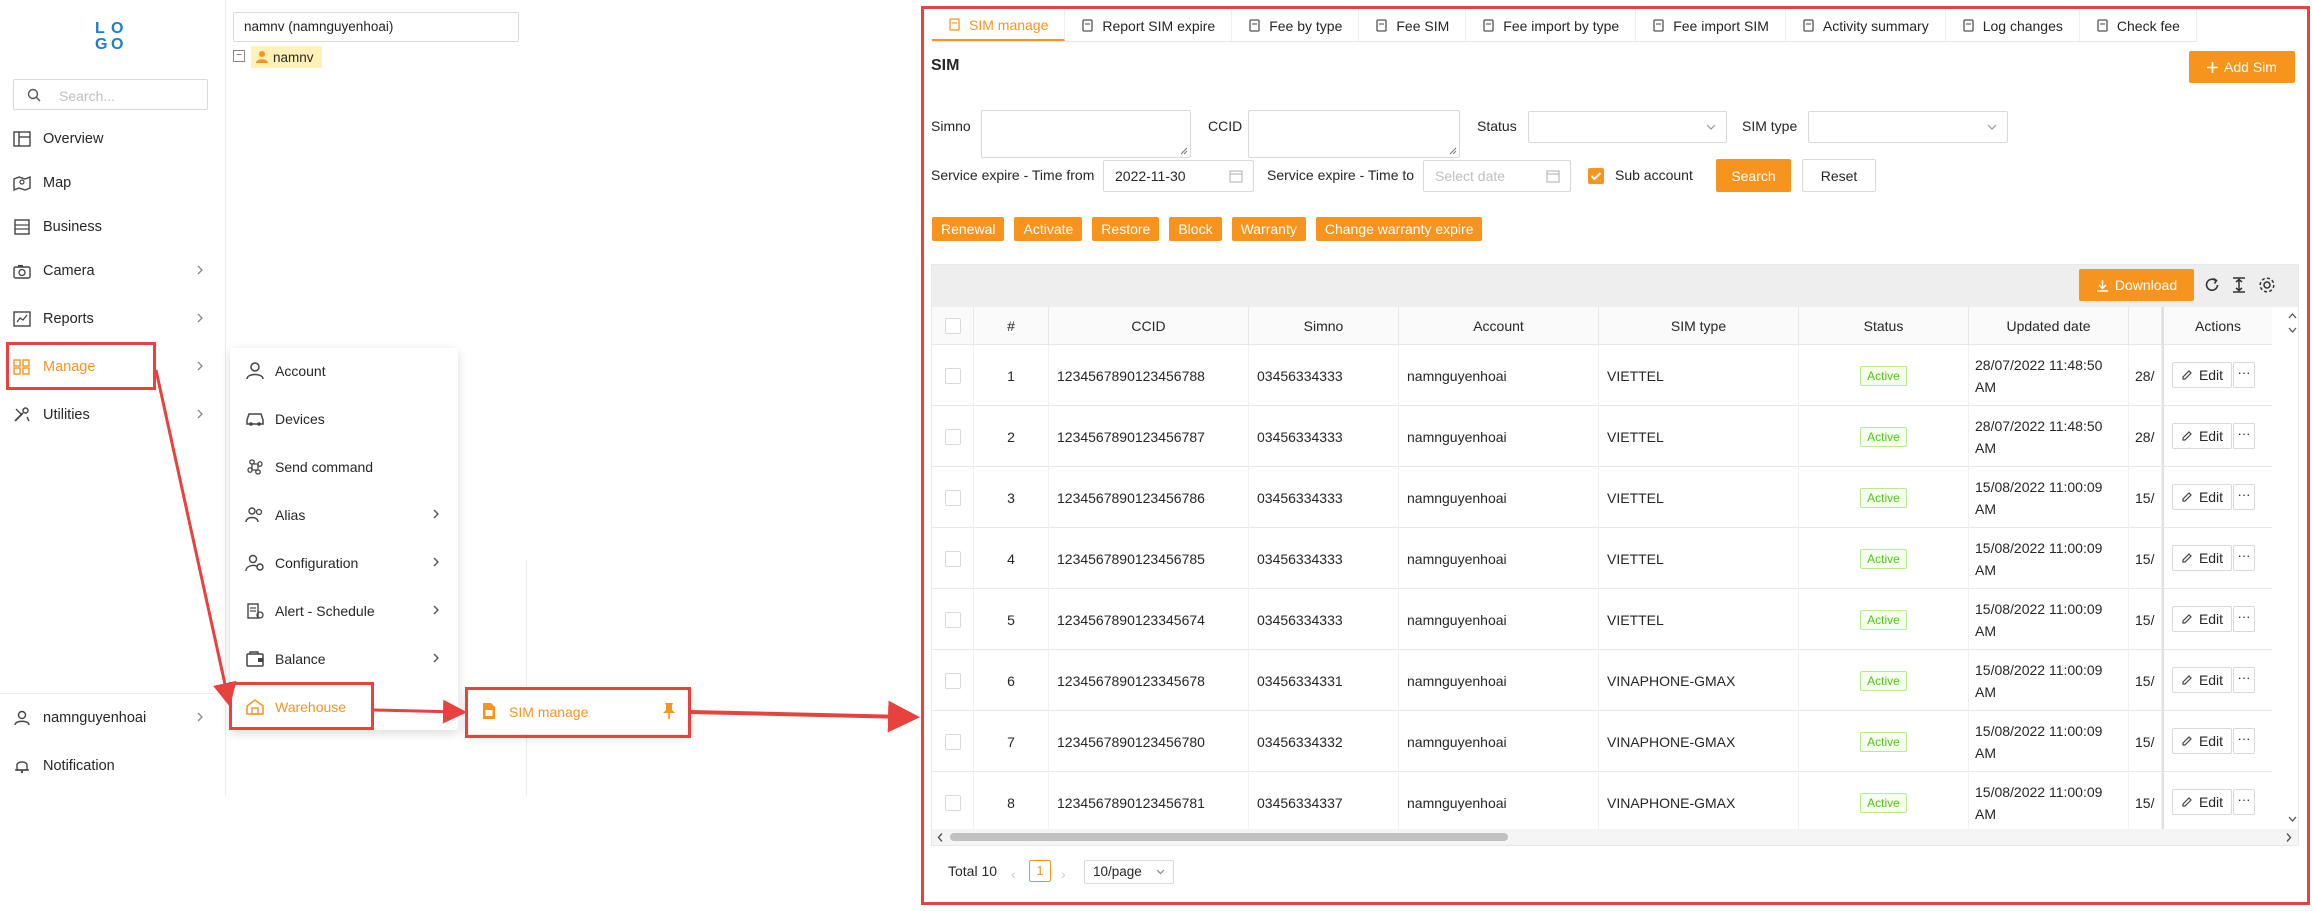 The height and width of the screenshot is (911, 2312). Describe the element at coordinates (1866, 25) in the screenshot. I see `tab-activity-summary: Activity summary` at that location.